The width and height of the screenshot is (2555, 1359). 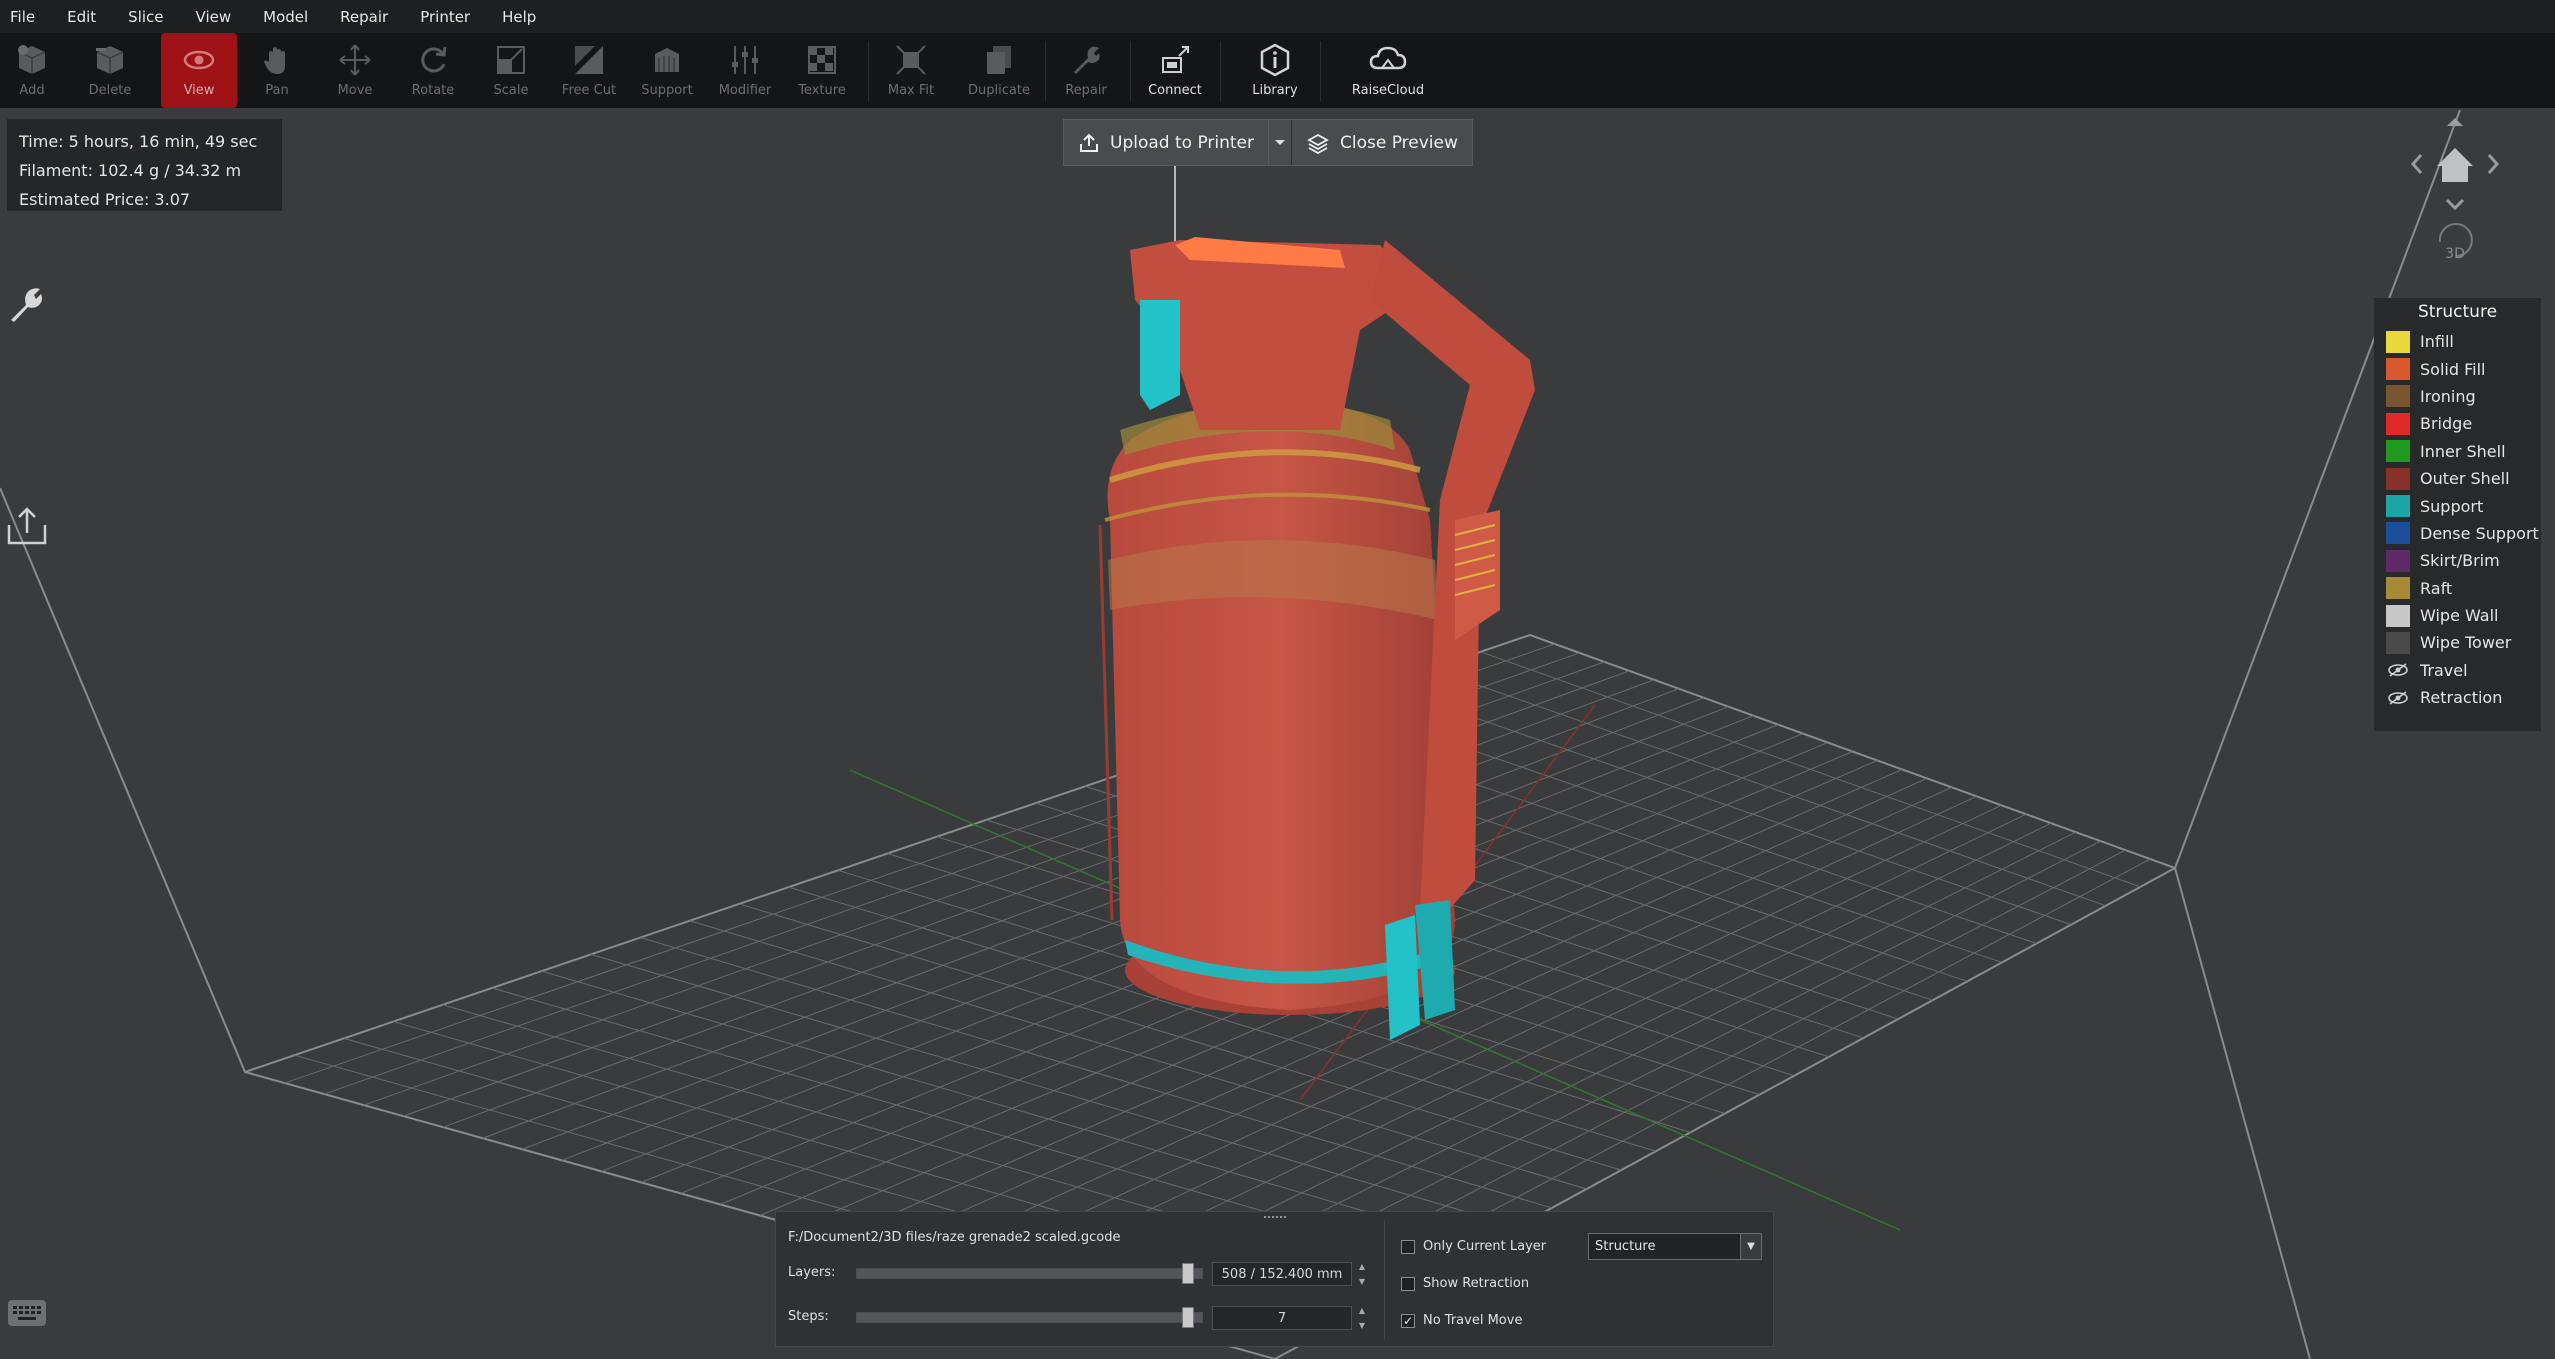 I want to click on library-label: Library, so click(x=1275, y=90).